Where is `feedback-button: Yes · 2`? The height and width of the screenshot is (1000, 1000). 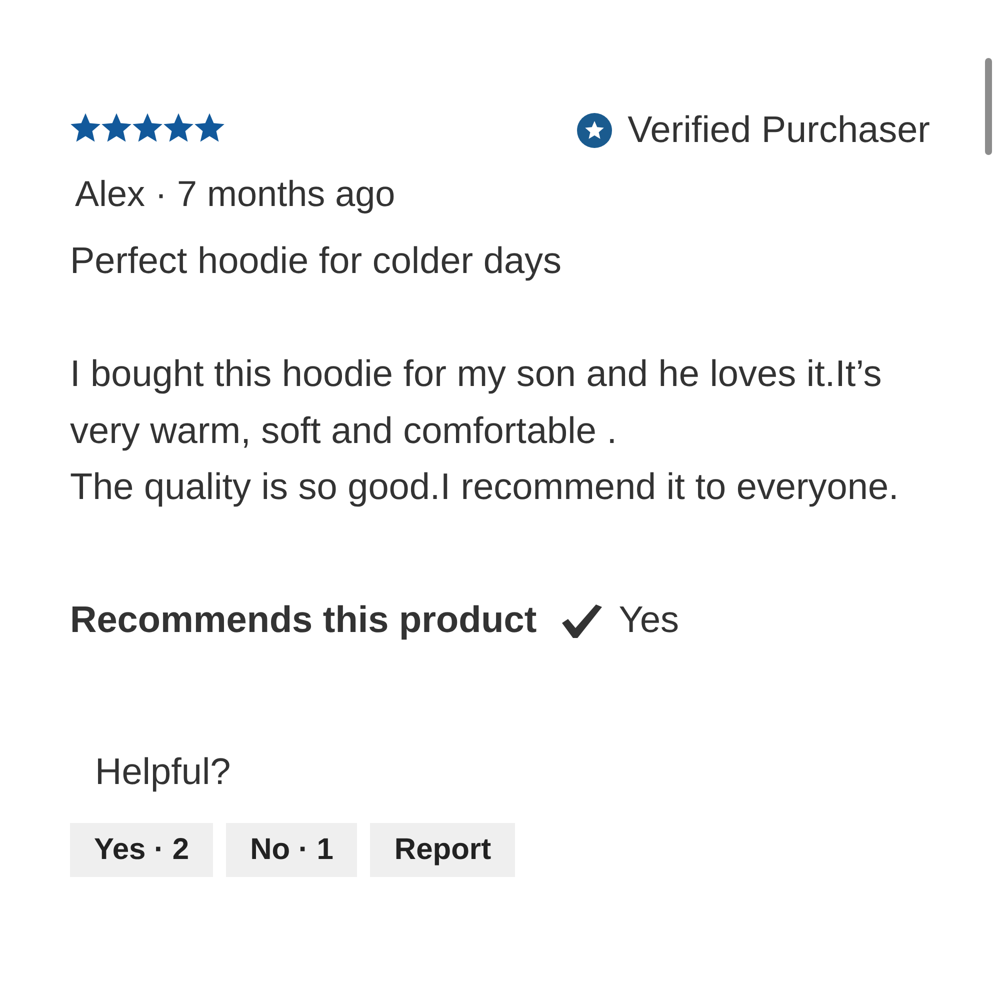 feedback-button: Yes · 2 is located at coordinates (142, 849).